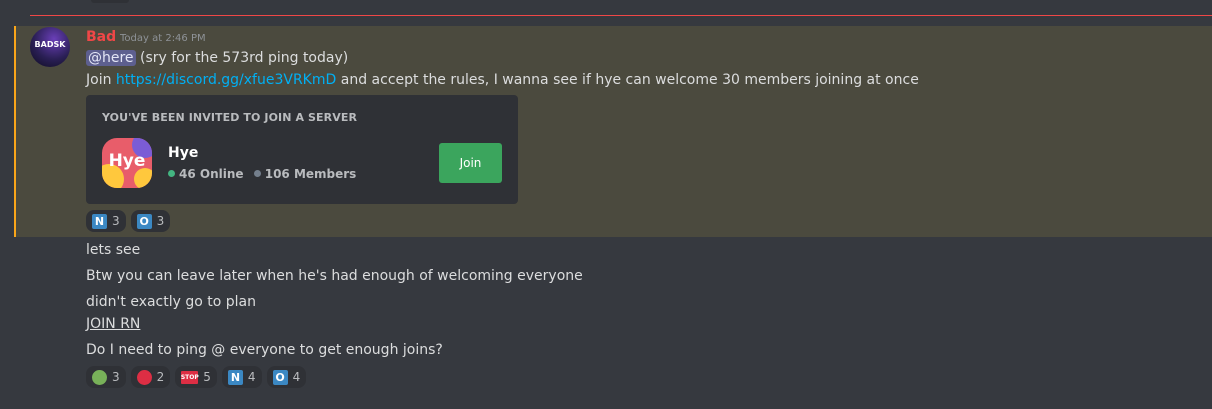 The width and height of the screenshot is (1212, 409). What do you see at coordinates (621, 15) in the screenshot?
I see `new-messages-divider` at bounding box center [621, 15].